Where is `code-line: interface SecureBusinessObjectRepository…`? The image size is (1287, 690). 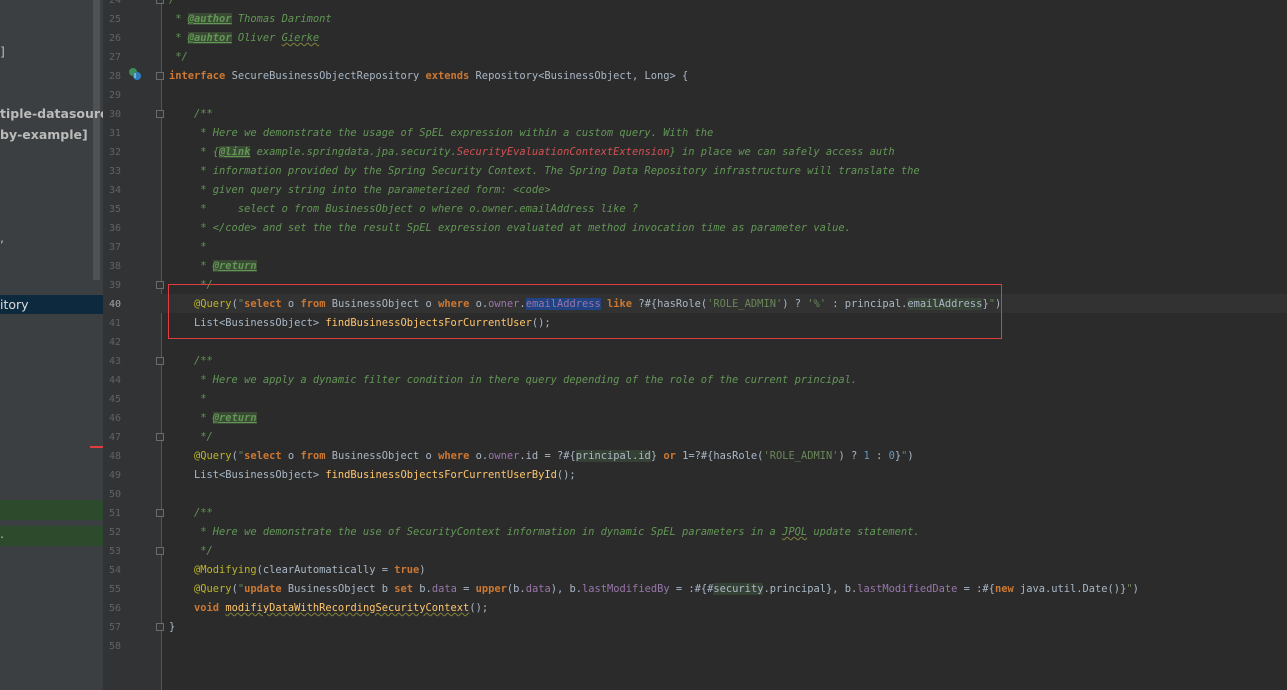 code-line: interface SecureBusinessObjectRepository… is located at coordinates (428, 76).